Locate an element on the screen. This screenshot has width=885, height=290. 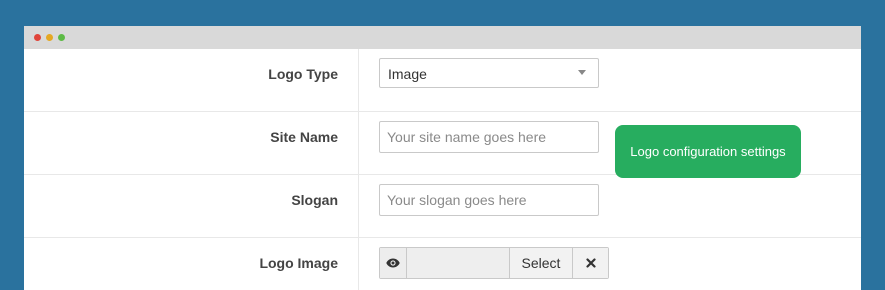
logo-type-label: Logo Type is located at coordinates (303, 74).